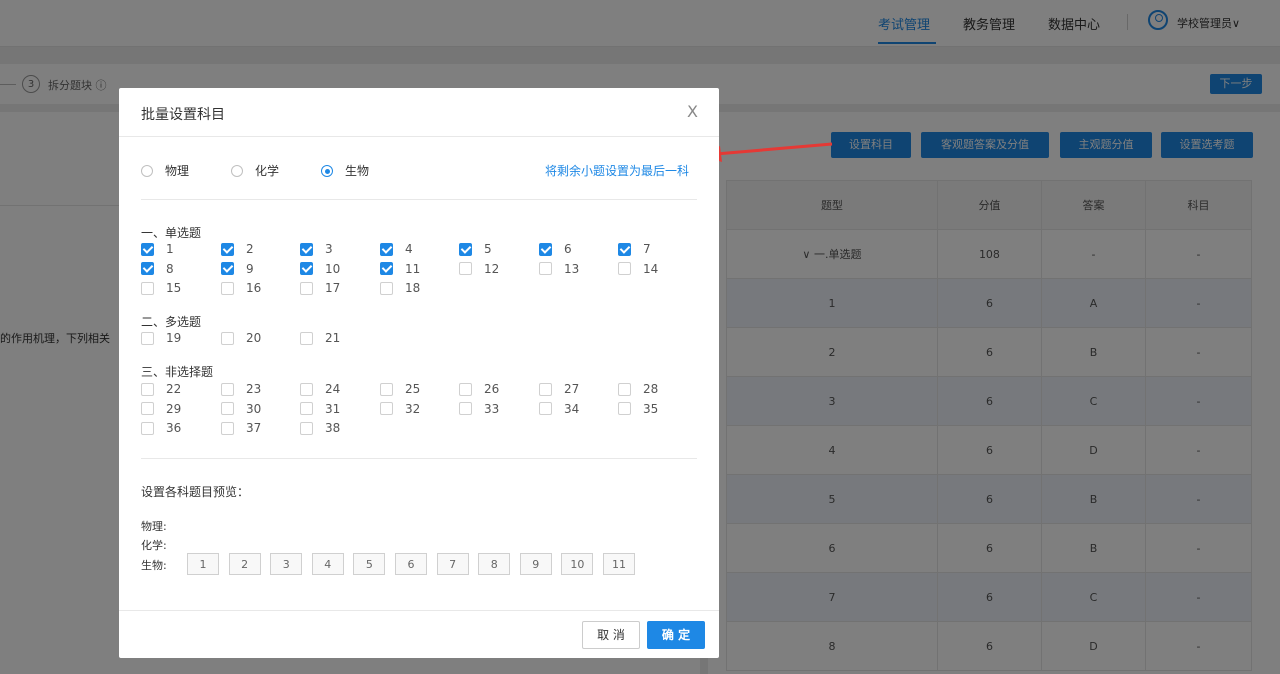 The height and width of the screenshot is (674, 1280). Describe the element at coordinates (320, 409) in the screenshot. I see `question-checkbox: 31` at that location.